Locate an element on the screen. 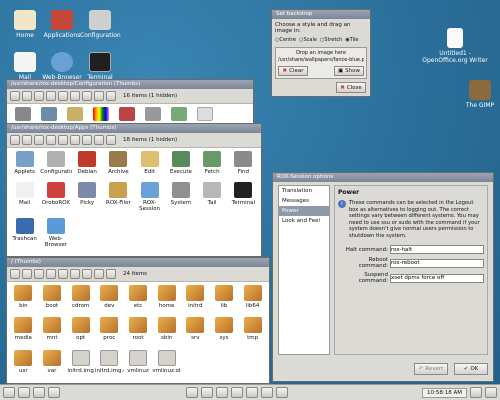  dir-item: media is located at coordinates (23, 332).